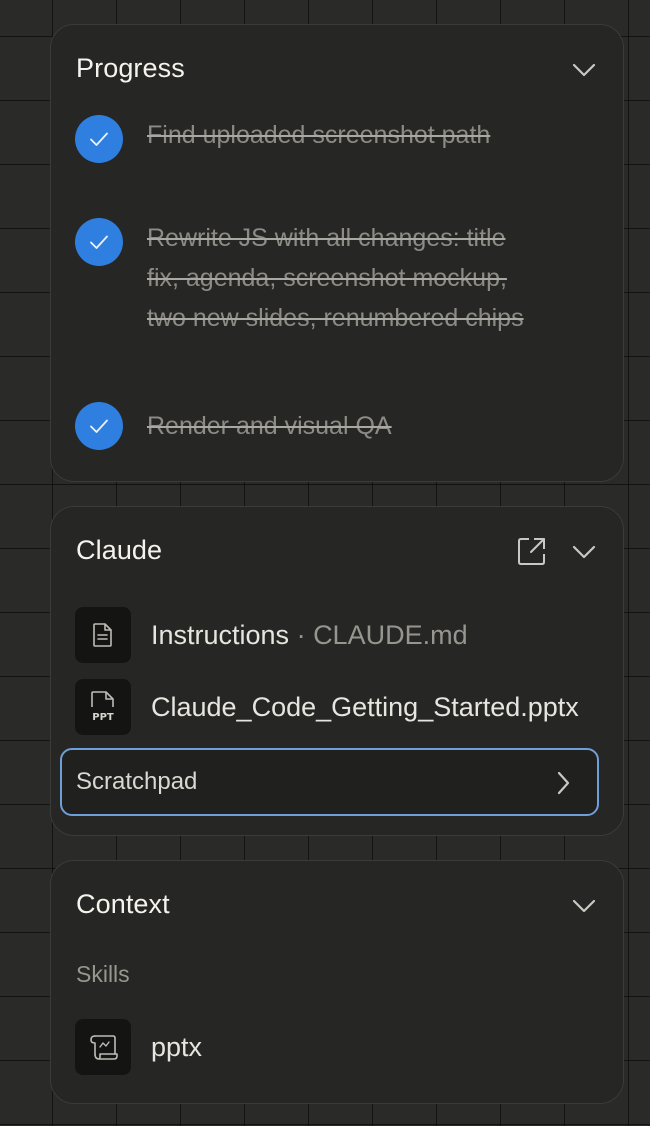 Image resolution: width=650 pixels, height=1126 pixels. I want to click on claude-title: Claude, so click(119, 550).